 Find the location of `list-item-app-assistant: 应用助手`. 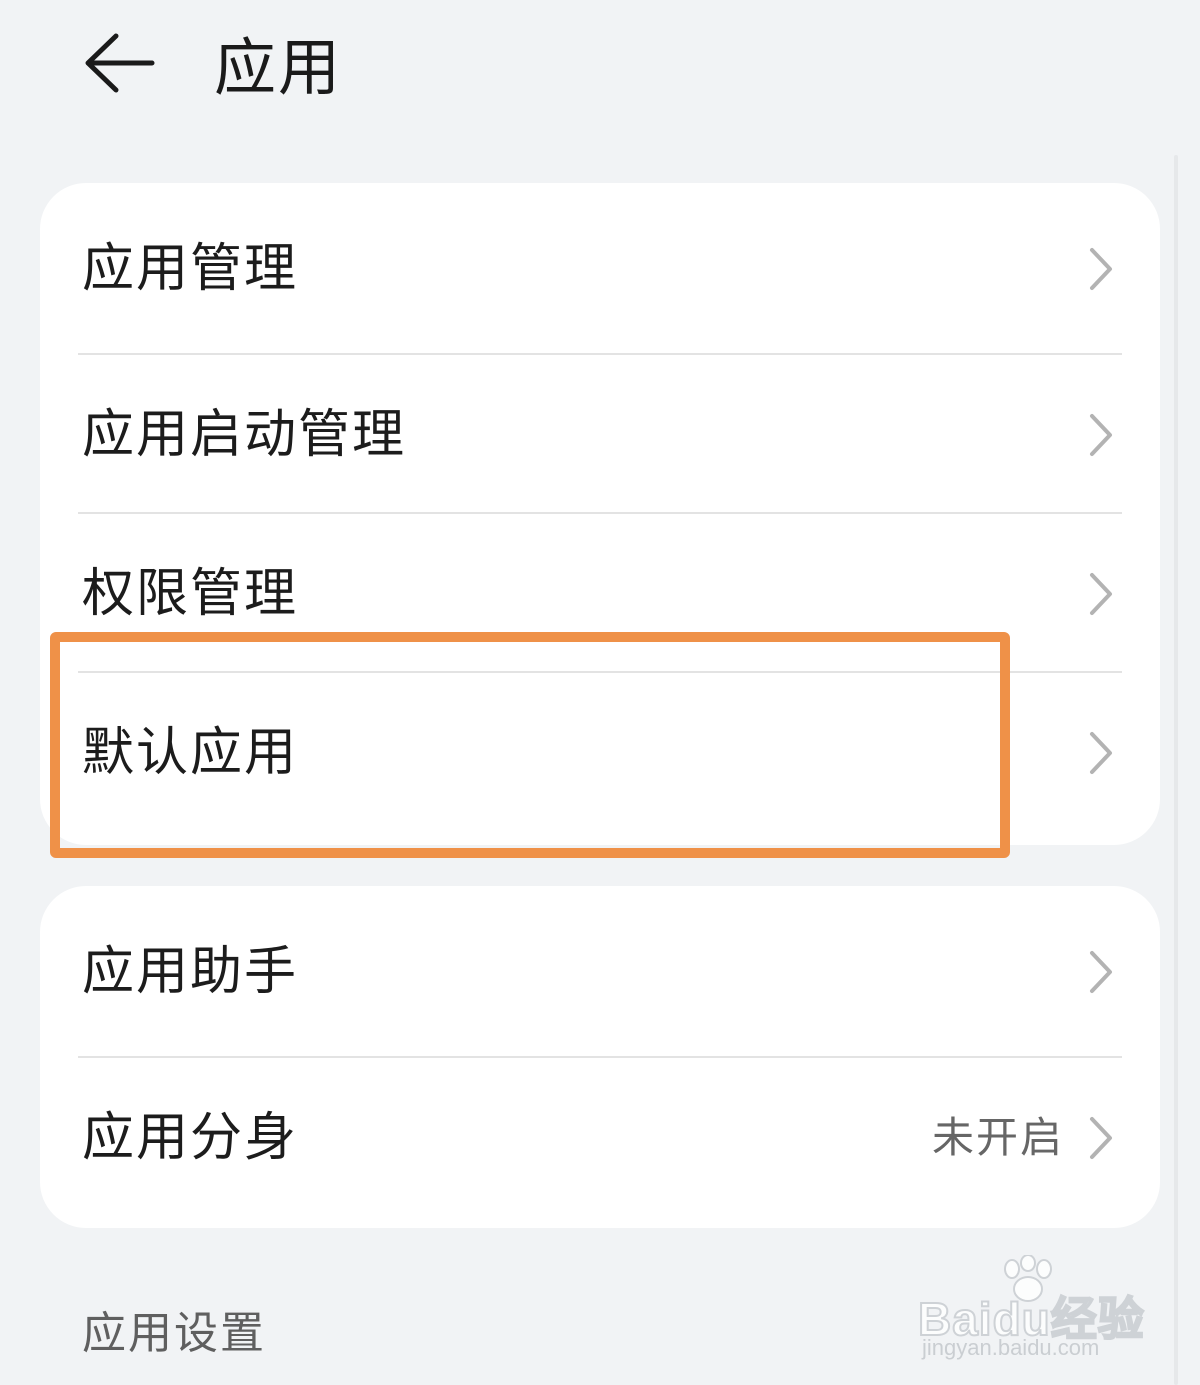

list-item-app-assistant: 应用助手 is located at coordinates (600, 972).